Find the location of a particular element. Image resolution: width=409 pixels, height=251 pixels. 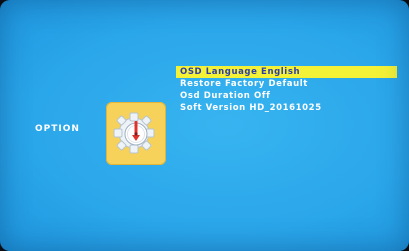

menu-item-label: Restore Factory Default is located at coordinates (244, 84).